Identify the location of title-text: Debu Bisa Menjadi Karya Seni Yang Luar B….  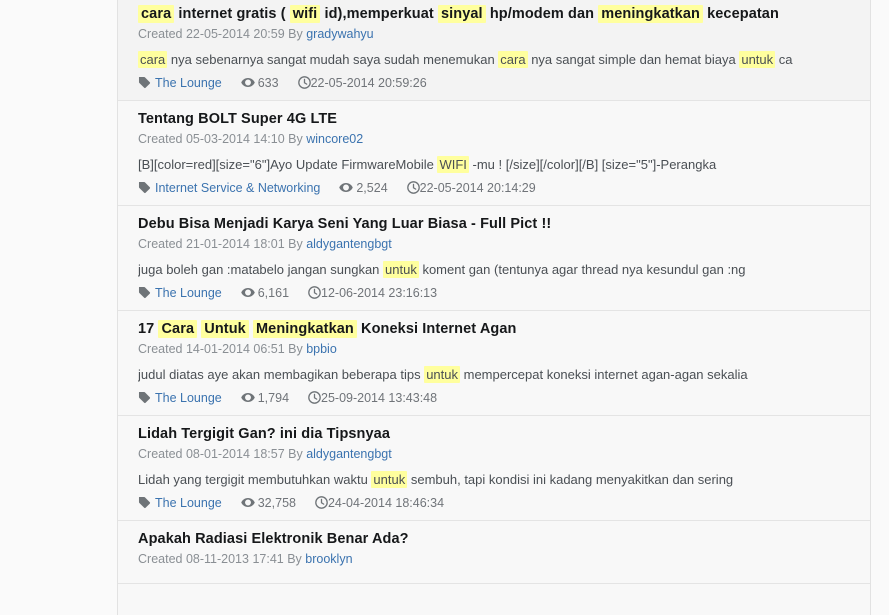
(345, 224).